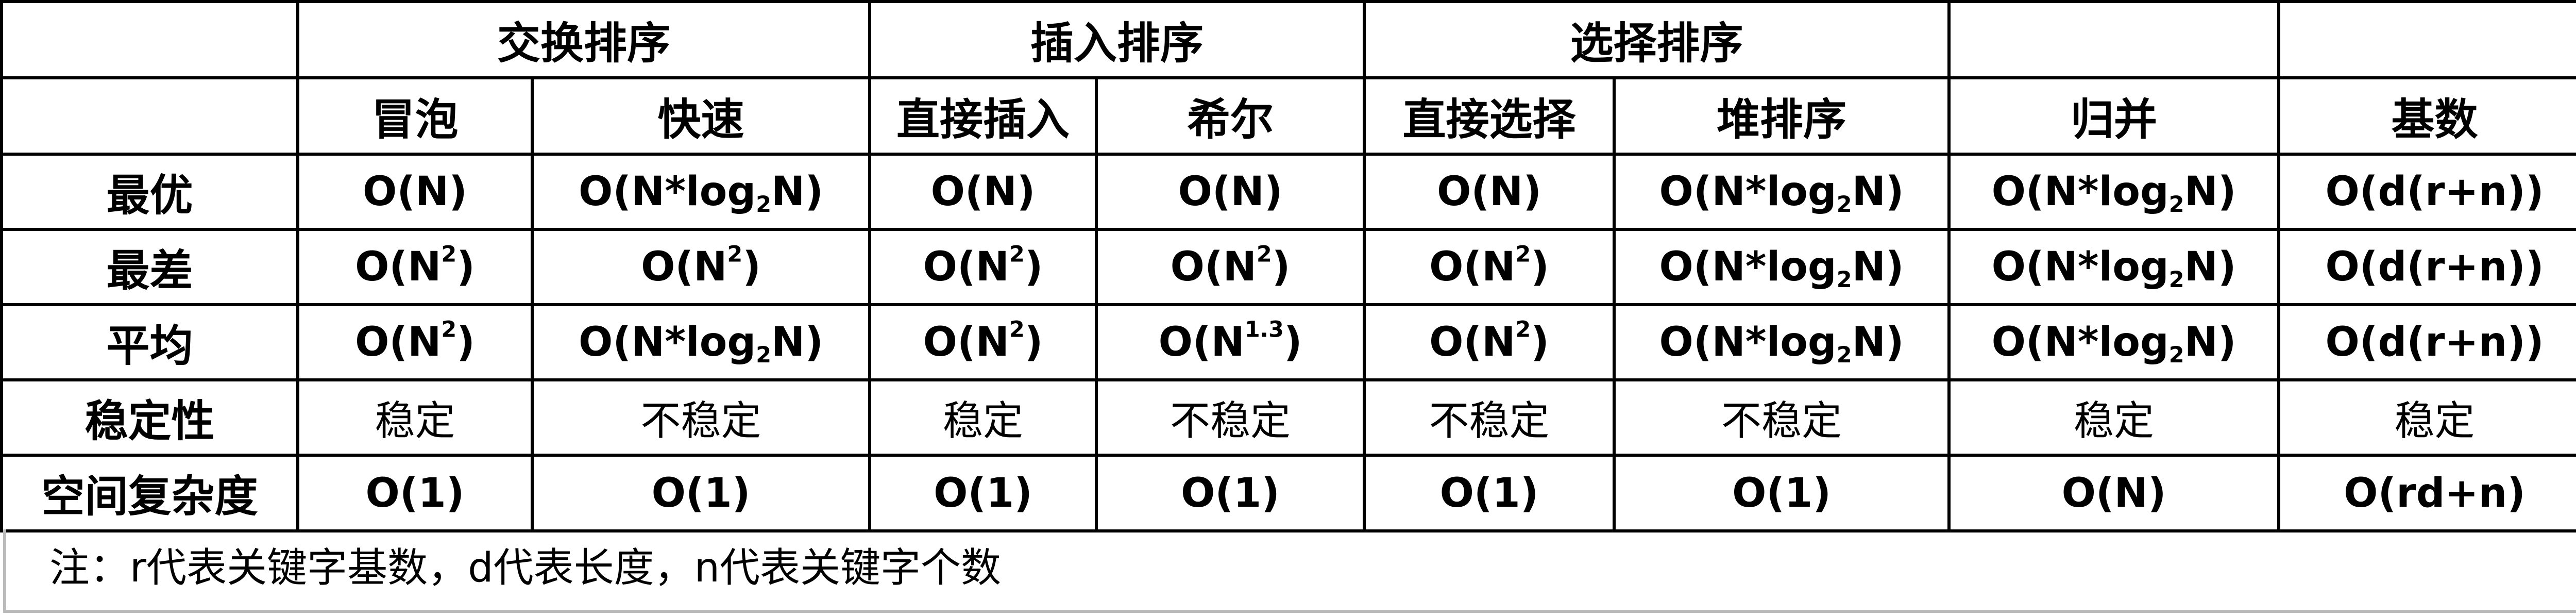  I want to click on best-quick: O(N*log2N), so click(701, 192).